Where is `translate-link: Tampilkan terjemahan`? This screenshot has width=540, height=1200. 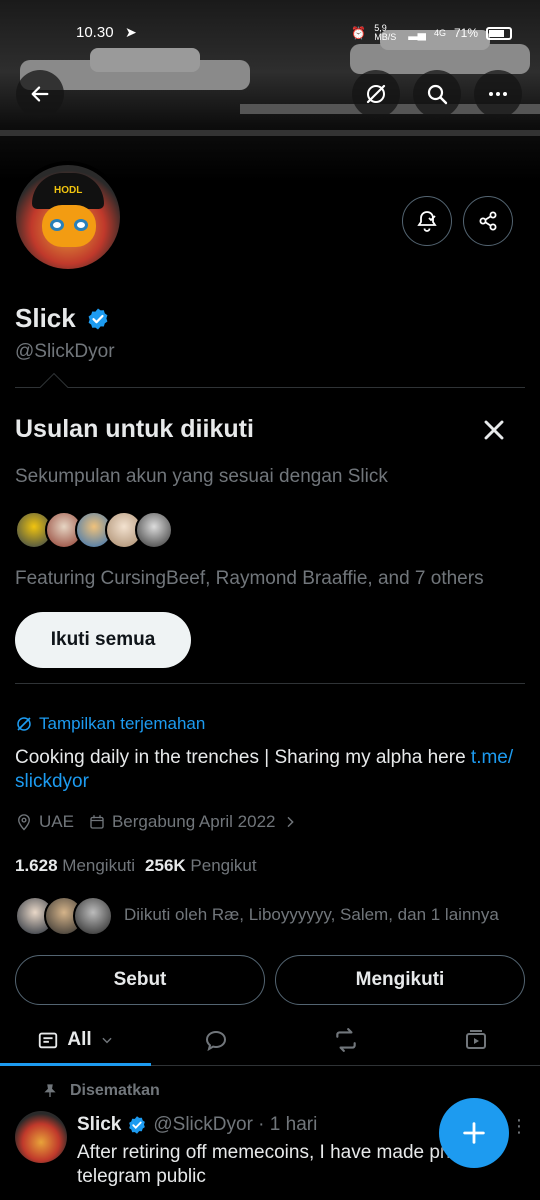
translate-link: Tampilkan terjemahan is located at coordinates (110, 724).